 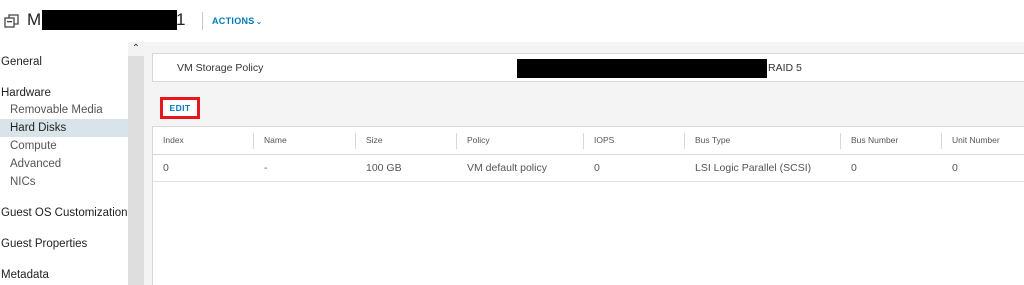 I want to click on sidebar-item-guest-properties: Guest Properties, so click(x=64, y=244).